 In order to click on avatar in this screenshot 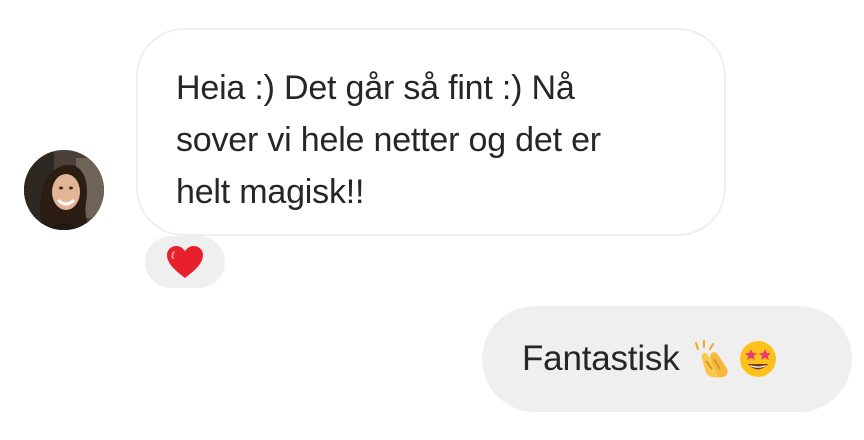, I will do `click(64, 190)`.